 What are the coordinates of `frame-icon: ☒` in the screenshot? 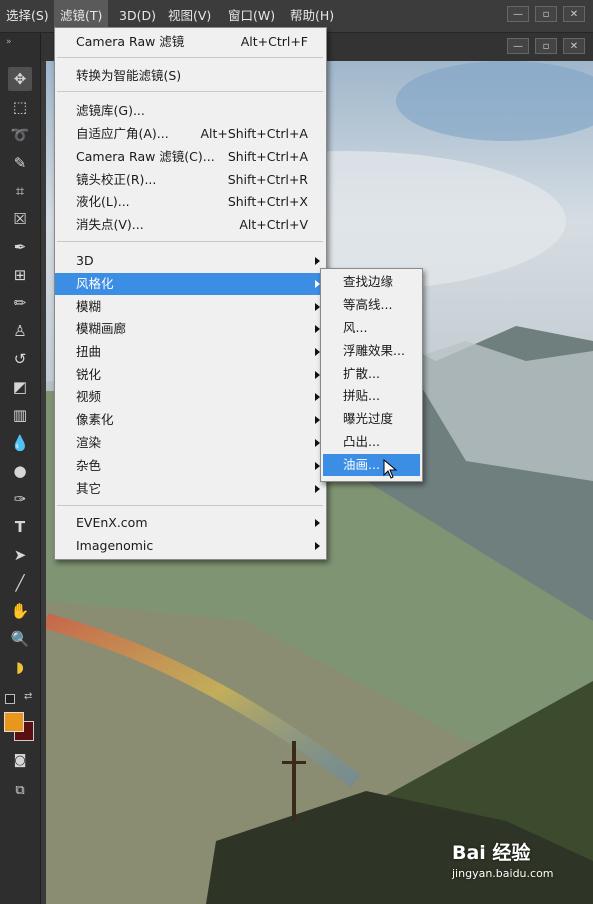 It's located at (20, 219).